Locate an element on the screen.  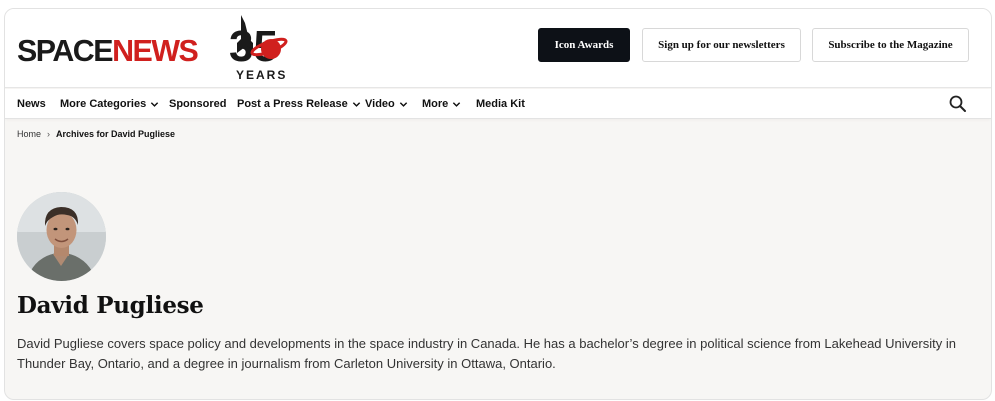
nav-item-more: More is located at coordinates (441, 104).